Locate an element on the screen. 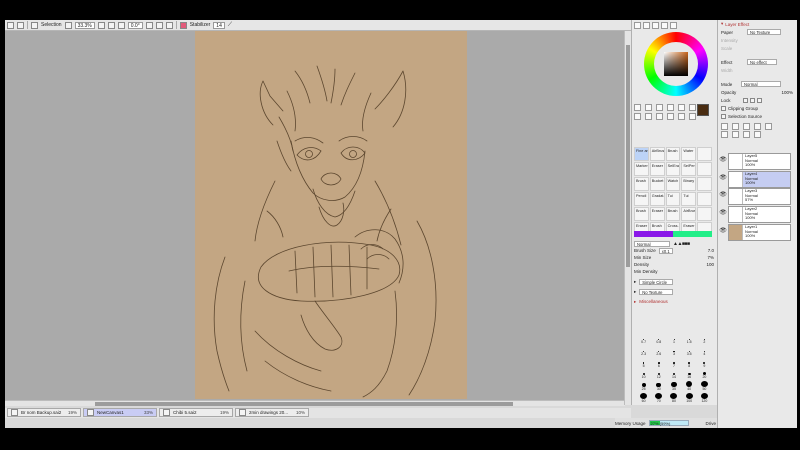 The width and height of the screenshot is (800, 450). document-tab: Chibi 5.sai2 19% is located at coordinates (196, 412).